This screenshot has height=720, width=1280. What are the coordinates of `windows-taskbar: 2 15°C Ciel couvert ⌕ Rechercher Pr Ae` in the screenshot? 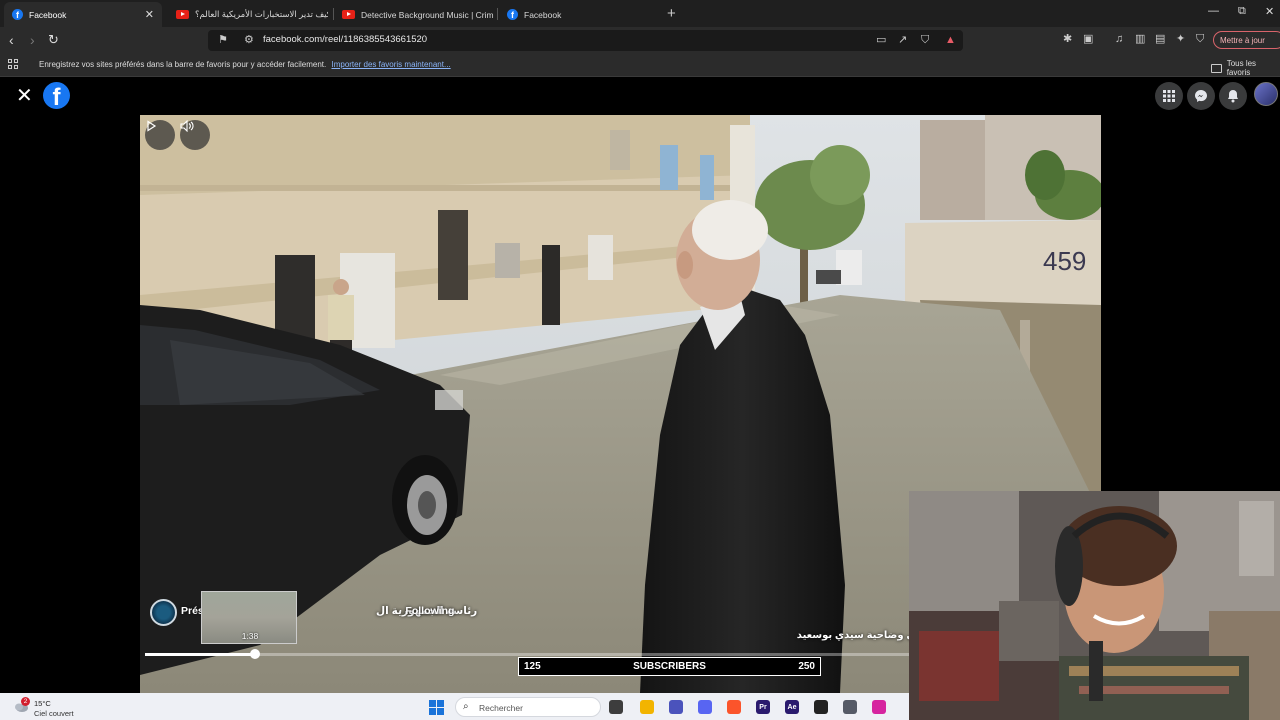 It's located at (454, 706).